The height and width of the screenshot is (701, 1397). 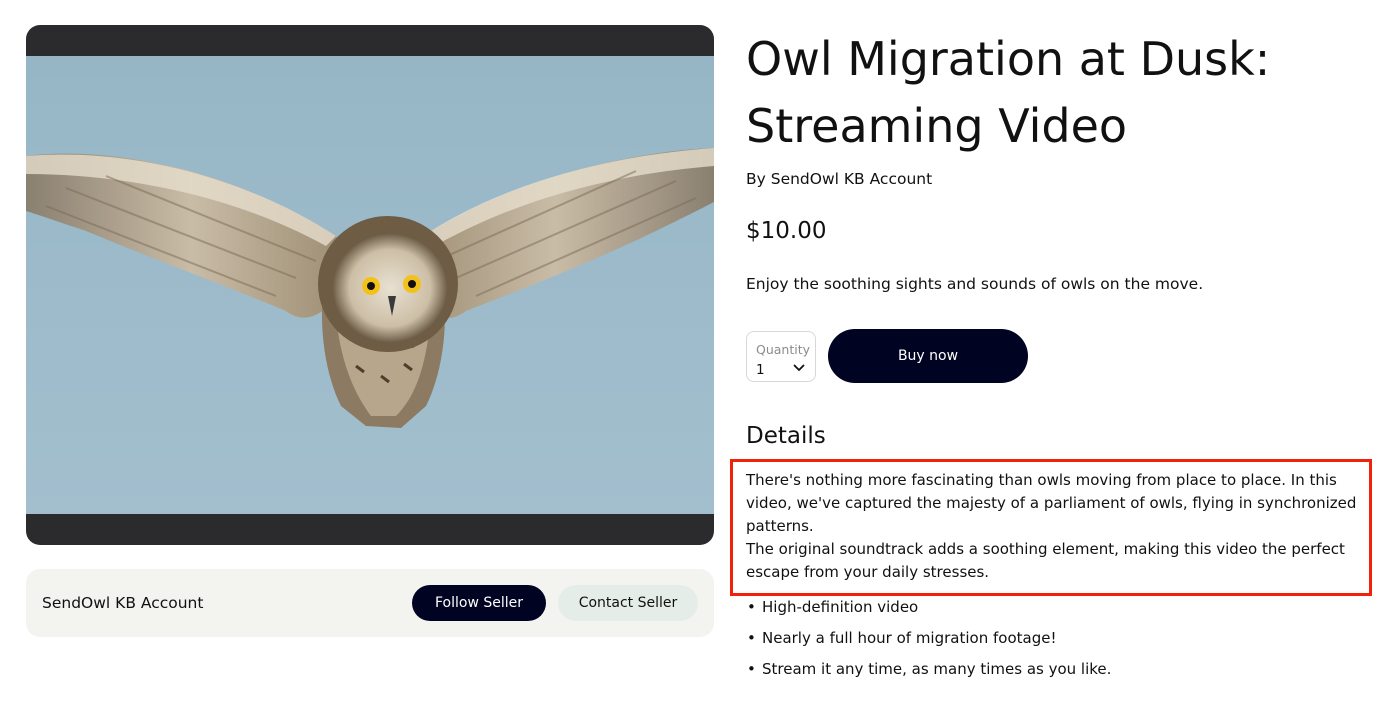 I want to click on details-heading: Details, so click(x=786, y=436).